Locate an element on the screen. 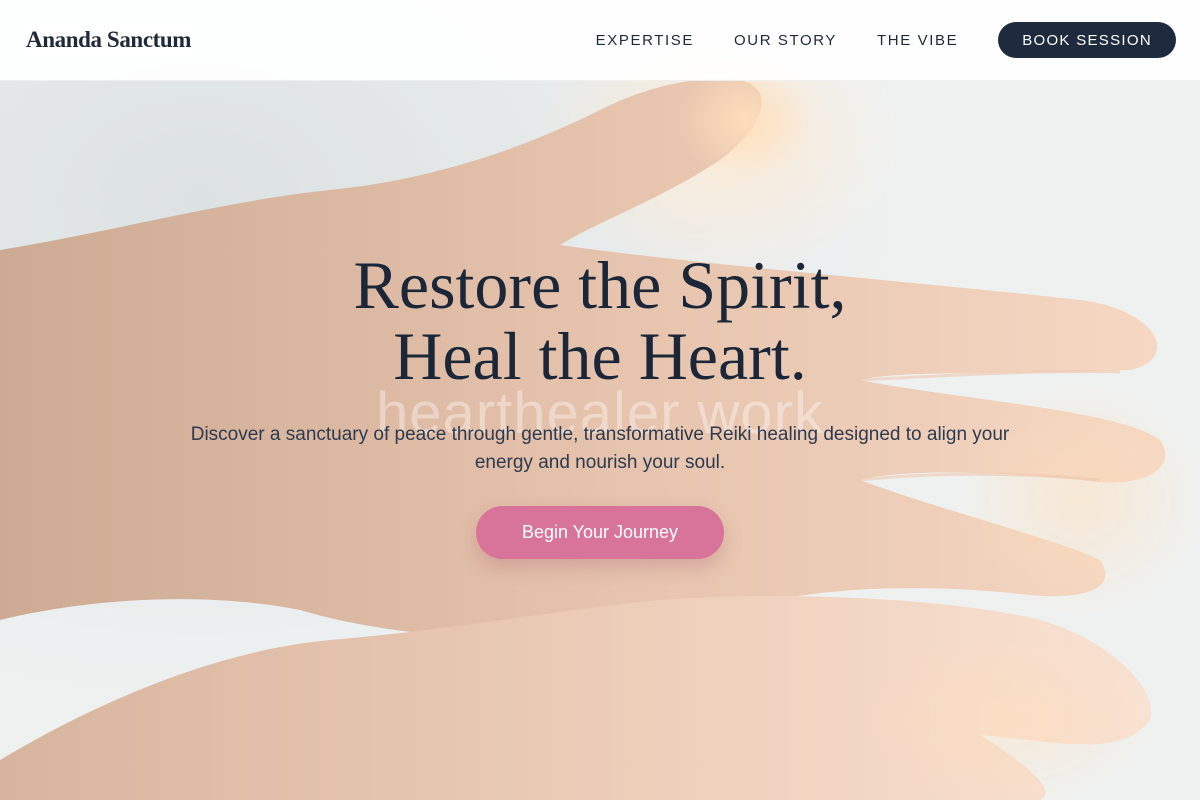 This screenshot has height=800, width=1200. hero-title-line-1: Restore the Spirit, is located at coordinates (600, 285).